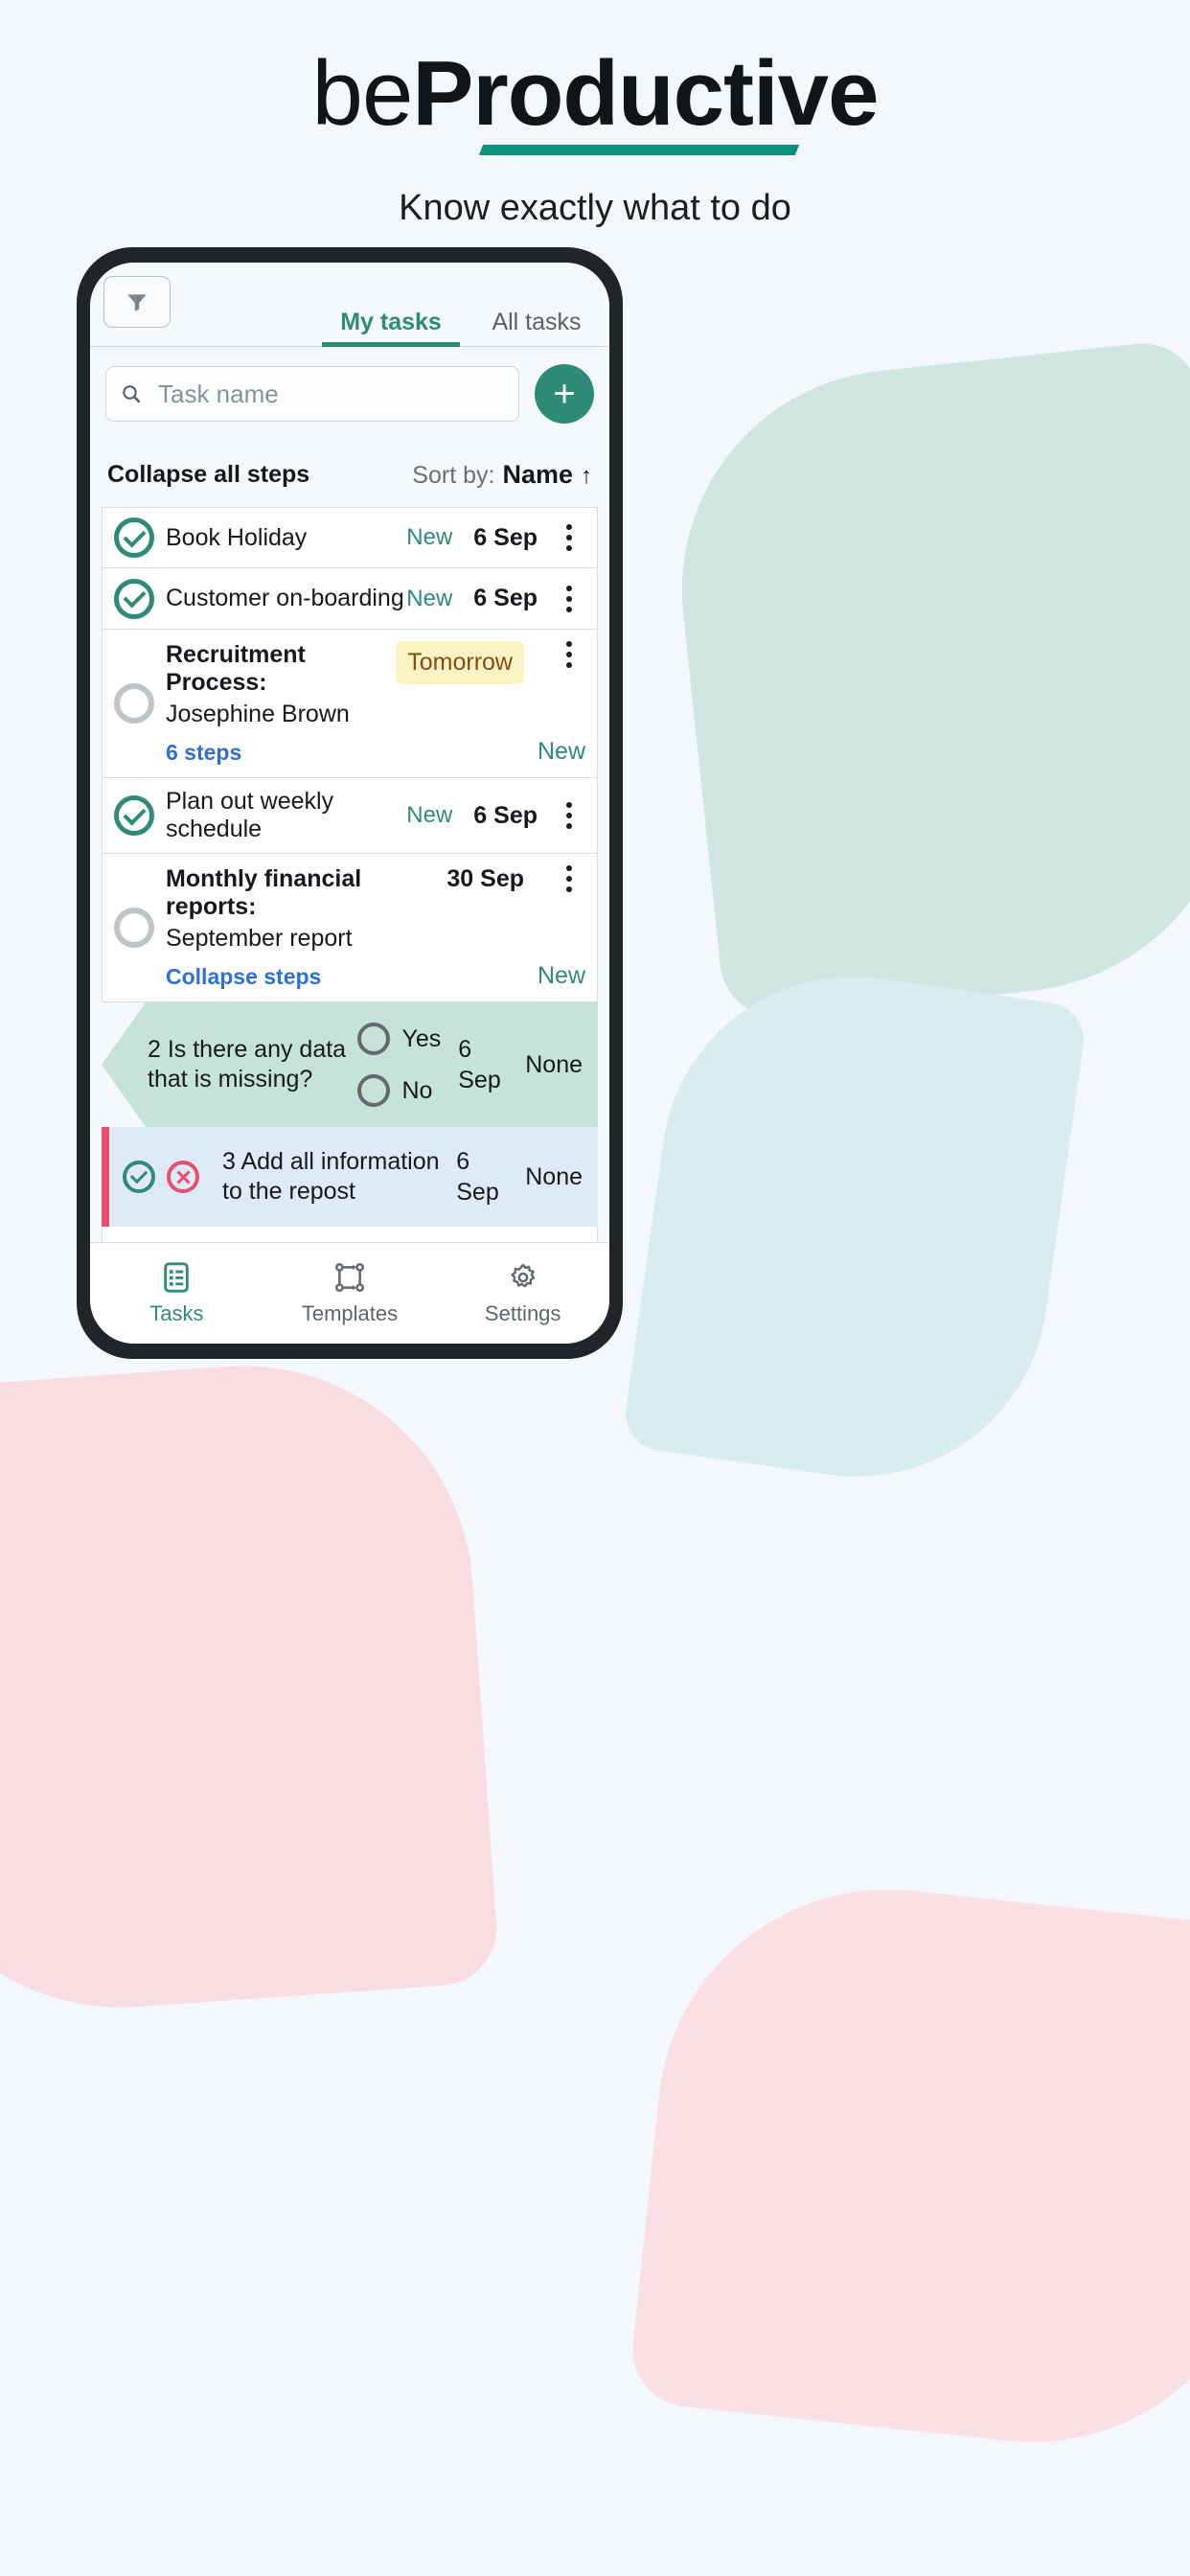  What do you see at coordinates (855, 1227) in the screenshot?
I see `teal-blob-shape-secondary` at bounding box center [855, 1227].